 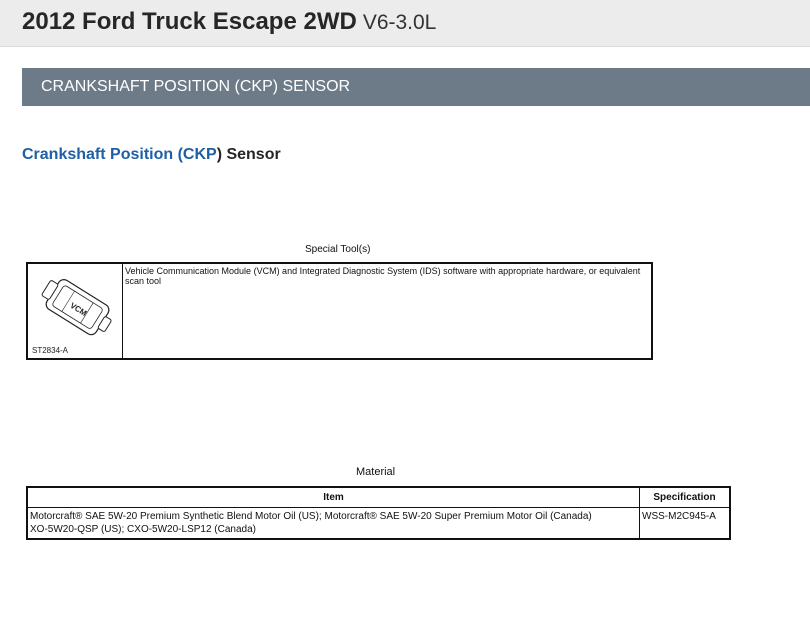 I want to click on tool-image-cell: VCM ST2834-A, so click(x=74, y=311).